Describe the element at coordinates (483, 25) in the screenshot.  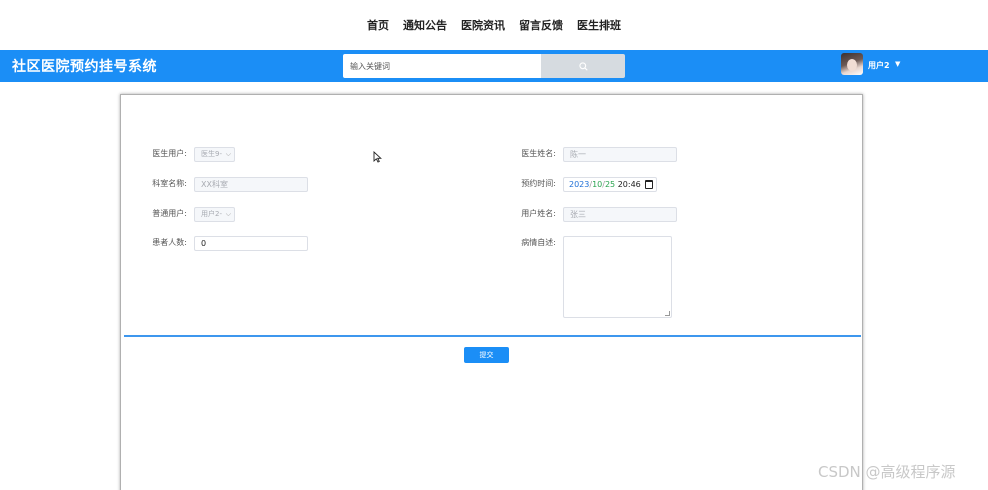
I see `nav-item-news: 医院资讯` at that location.